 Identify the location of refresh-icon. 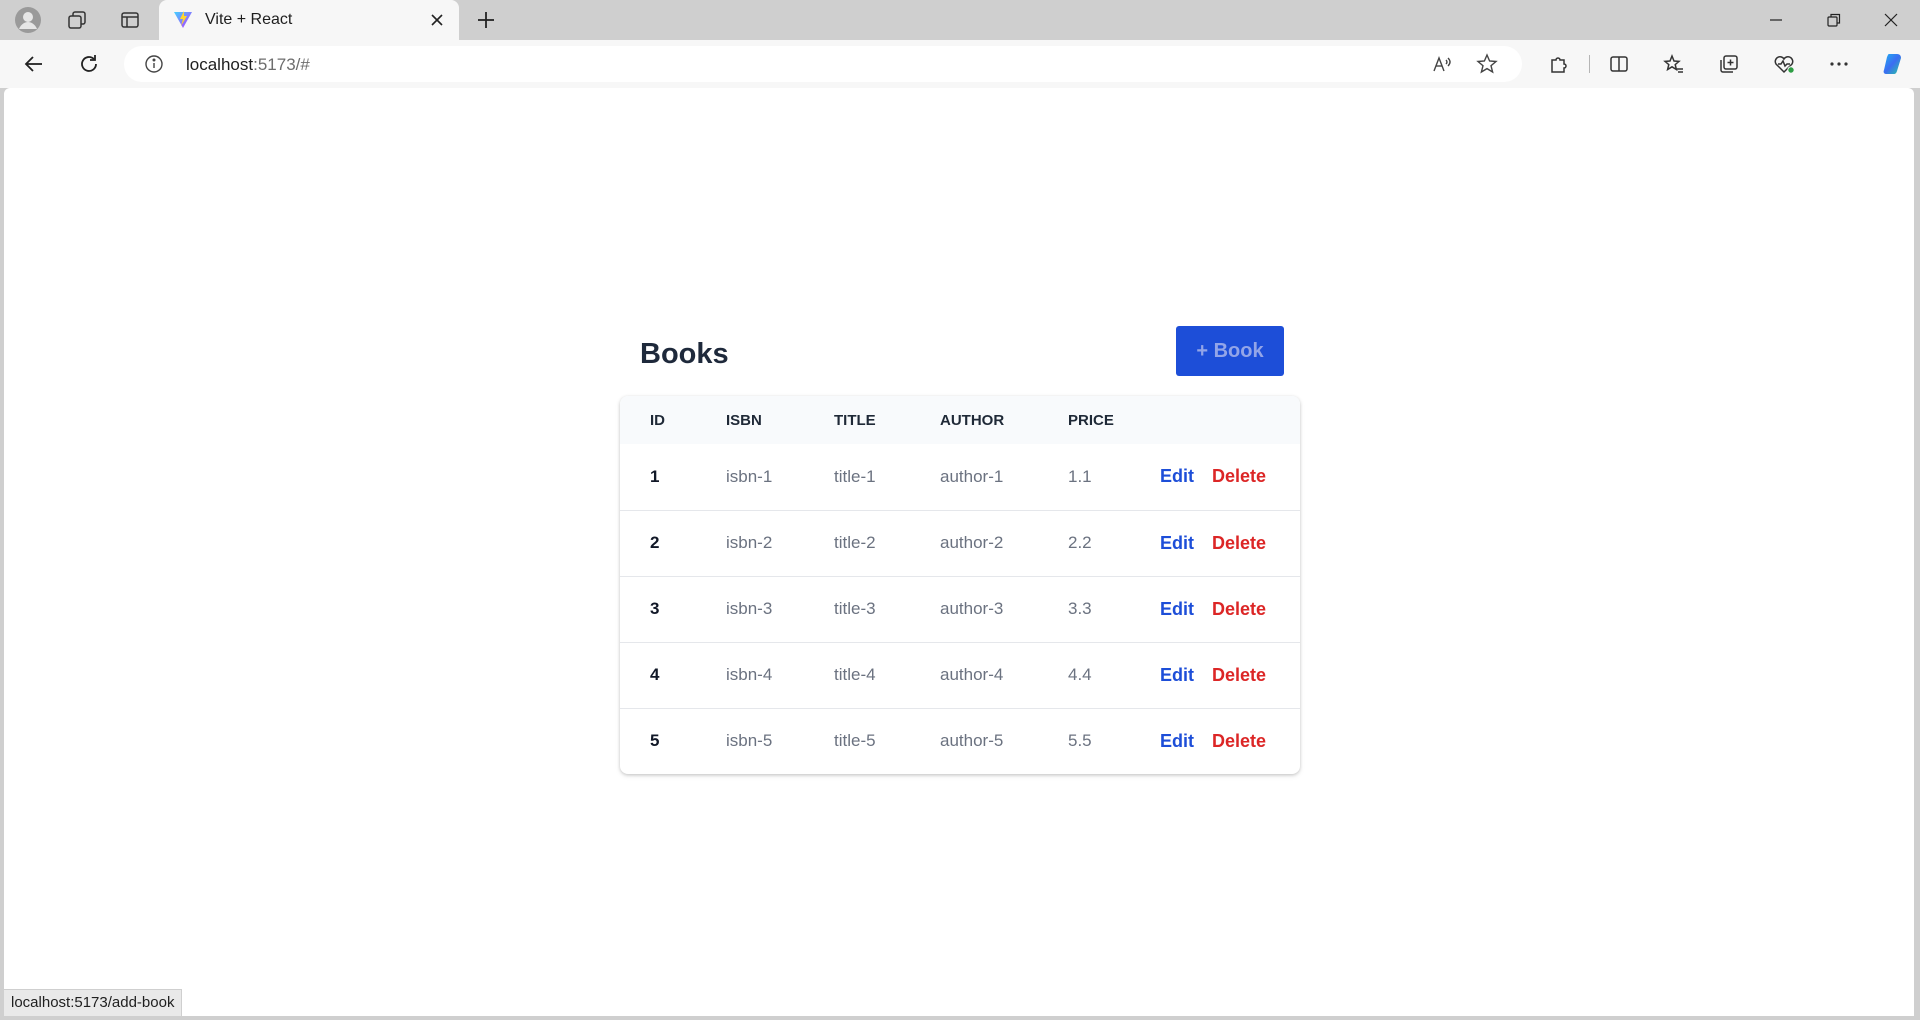
(89, 64).